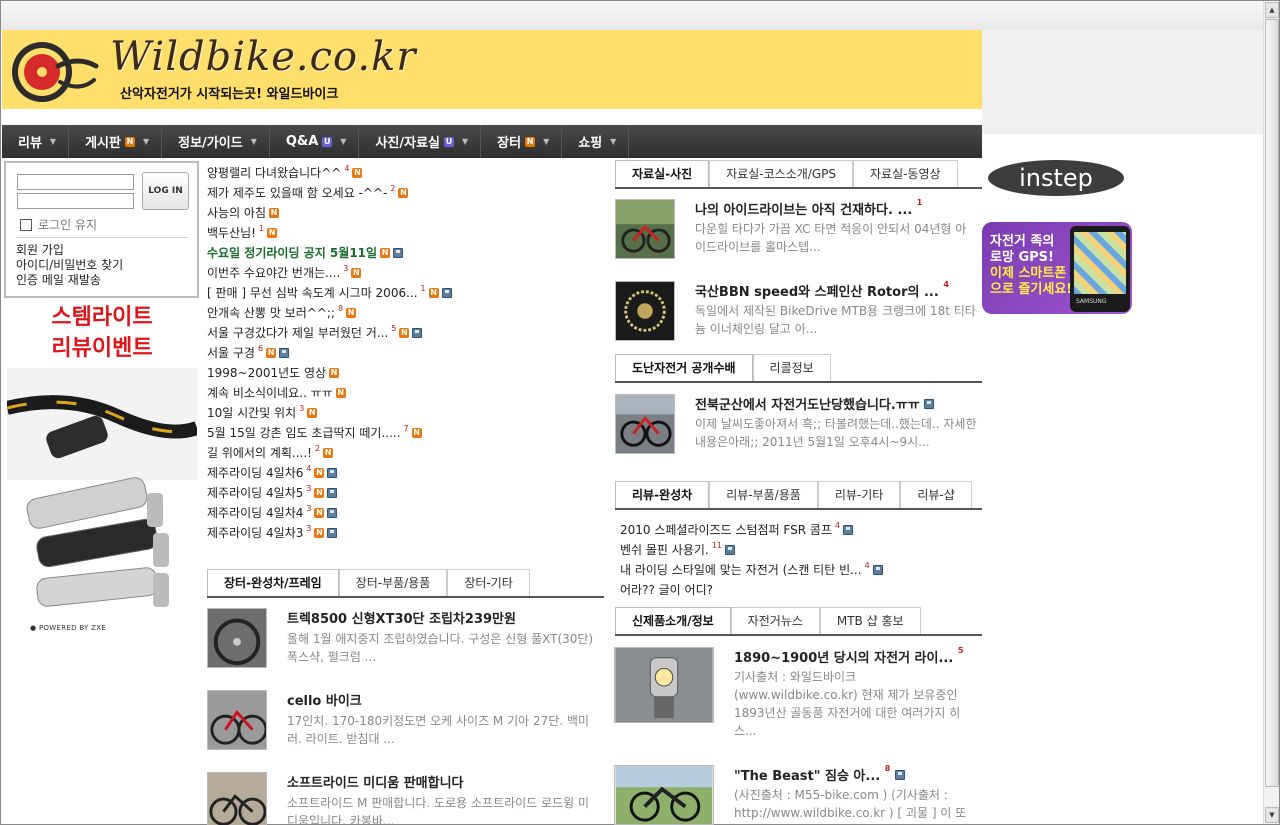  What do you see at coordinates (324, 699) in the screenshot?
I see `market-item-2-title: cello 바이크` at bounding box center [324, 699].